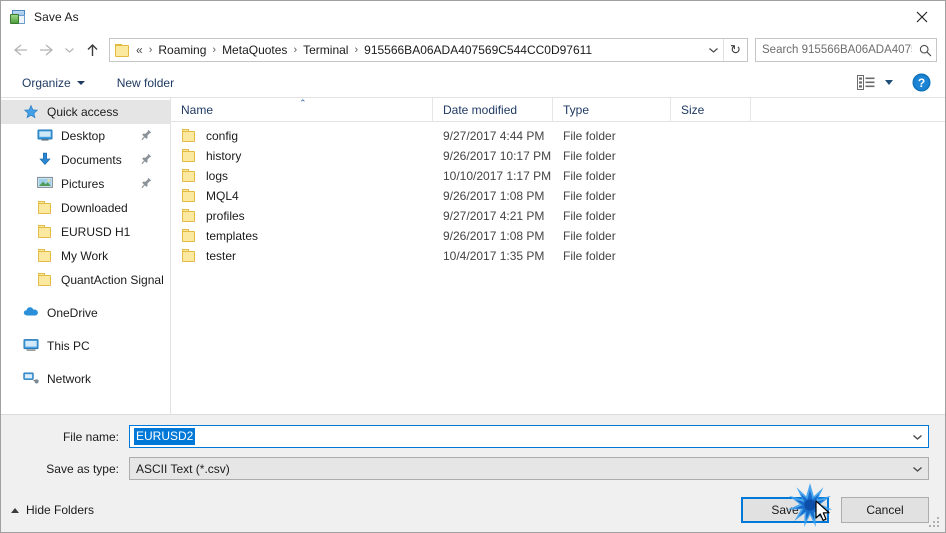 This screenshot has width=946, height=533. What do you see at coordinates (85, 379) in the screenshot?
I see `sidebar-item-network: Network` at bounding box center [85, 379].